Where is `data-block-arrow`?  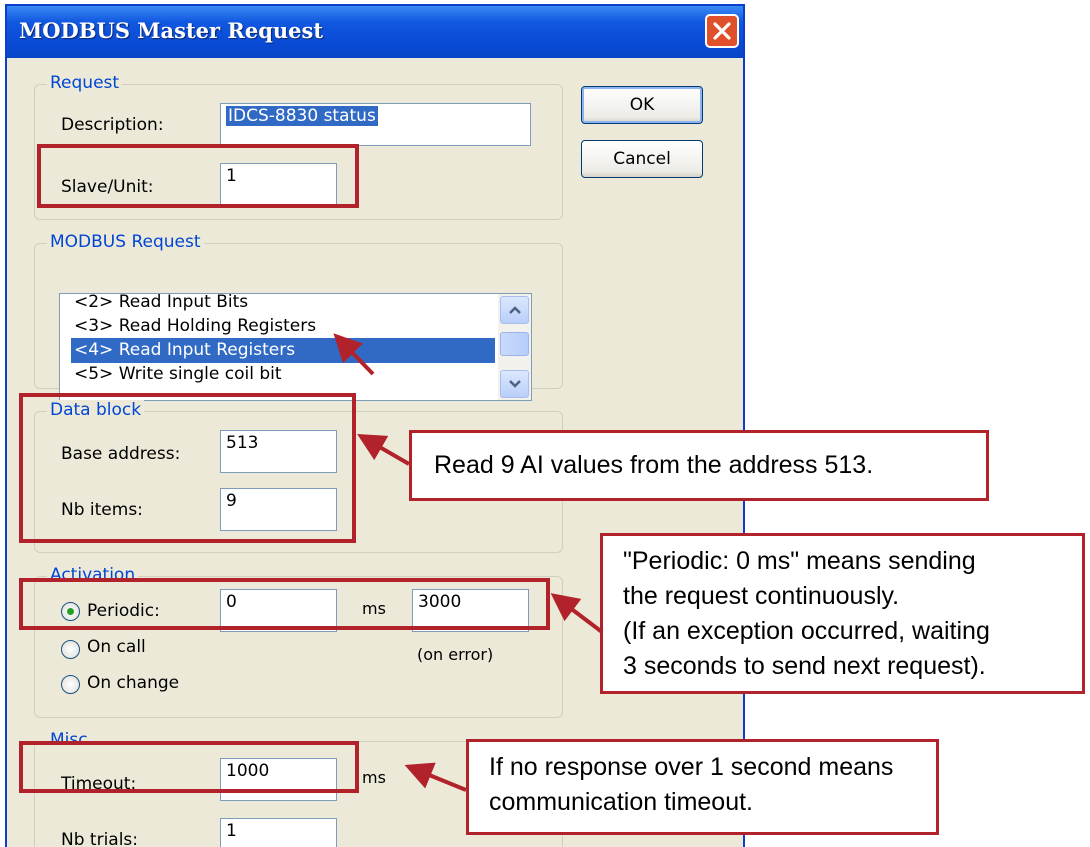
data-block-arrow is located at coordinates (384, 449).